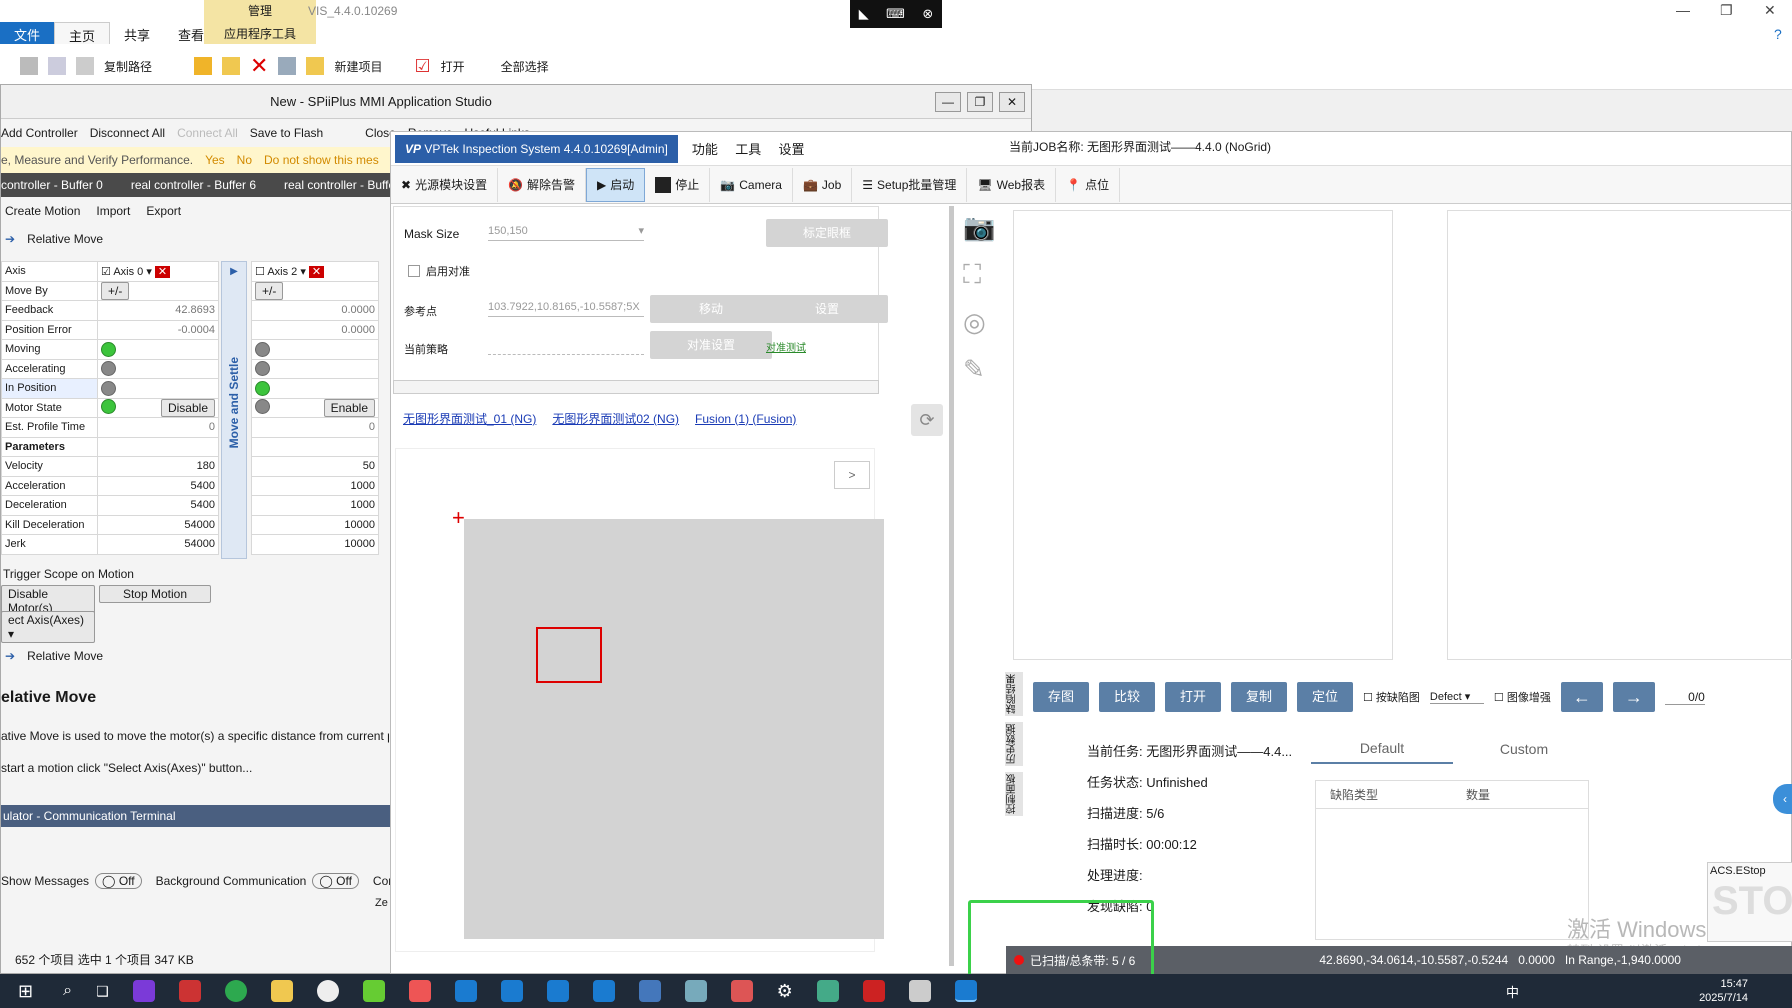  What do you see at coordinates (1726, 10) in the screenshot?
I see `restore-icon: ❐` at bounding box center [1726, 10].